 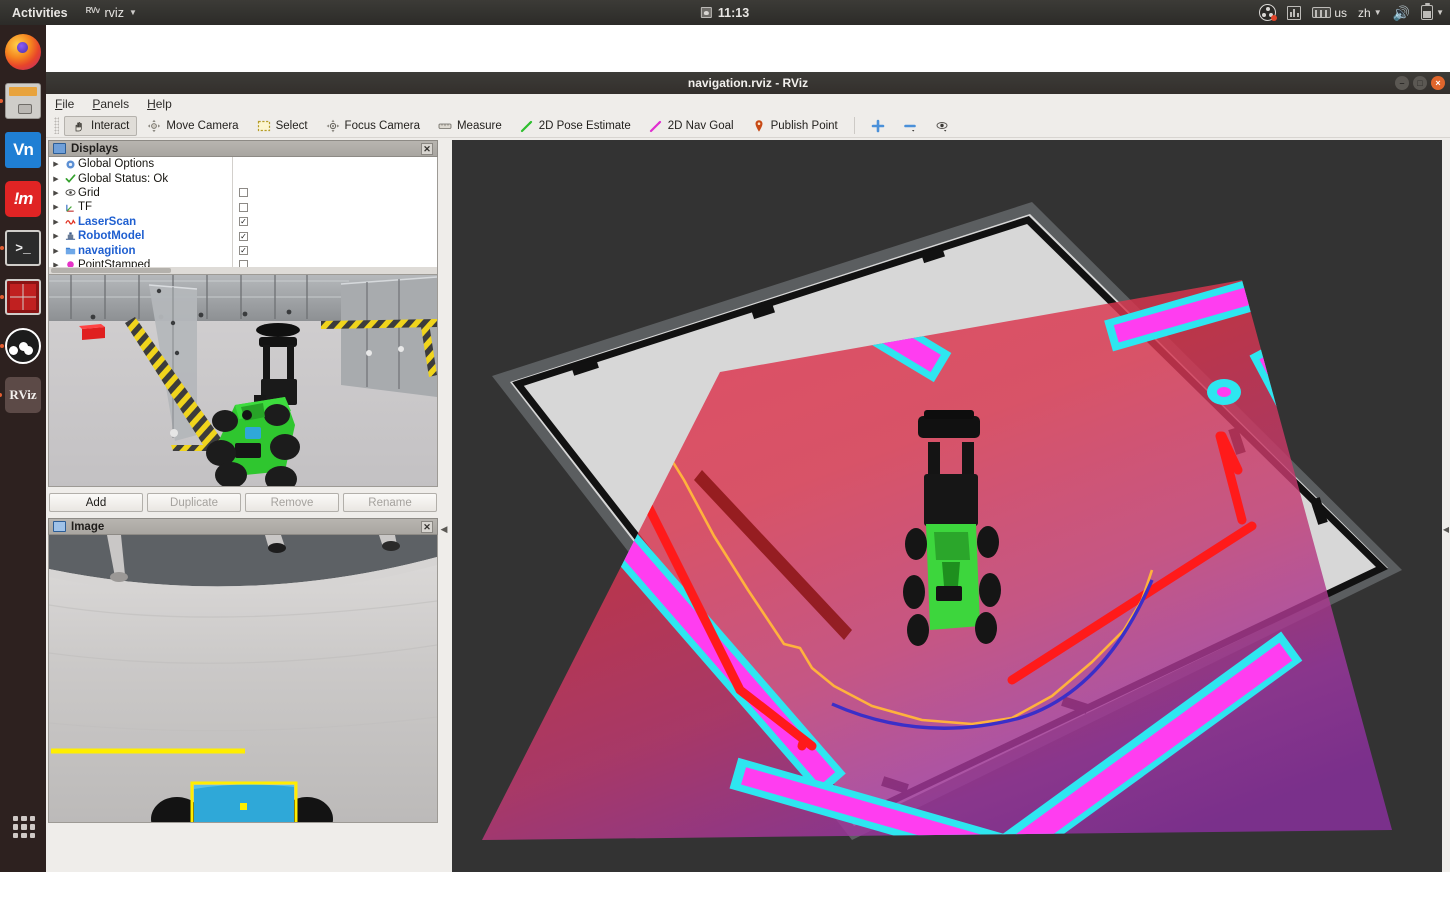 What do you see at coordinates (243, 381) in the screenshot?
I see `third-person-camera-view` at bounding box center [243, 381].